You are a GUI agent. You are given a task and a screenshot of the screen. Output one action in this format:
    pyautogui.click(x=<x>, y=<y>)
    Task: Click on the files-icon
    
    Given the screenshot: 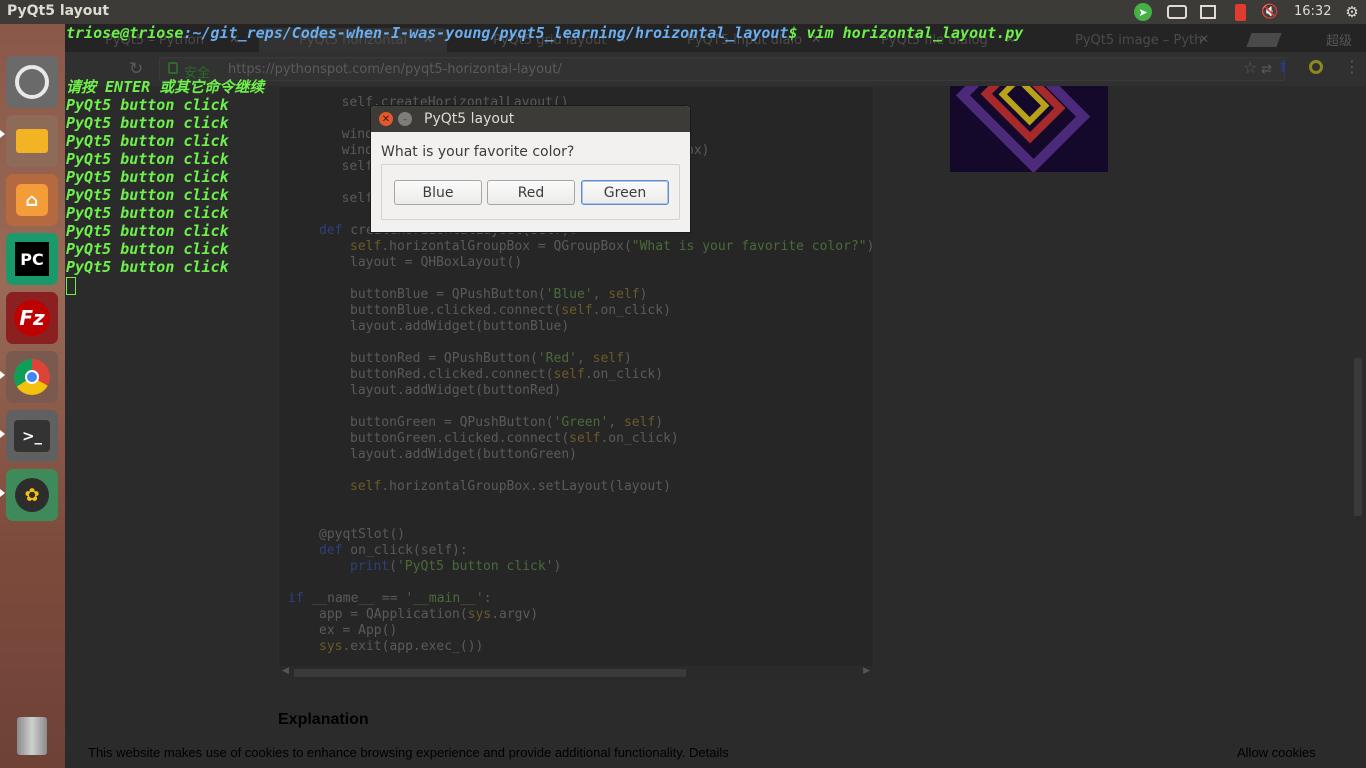 What is the action you would take?
    pyautogui.click(x=32, y=141)
    